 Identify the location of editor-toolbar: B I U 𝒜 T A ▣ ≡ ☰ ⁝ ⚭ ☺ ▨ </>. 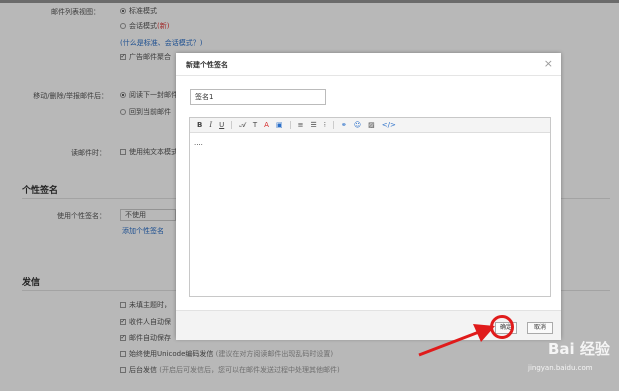
(370, 125).